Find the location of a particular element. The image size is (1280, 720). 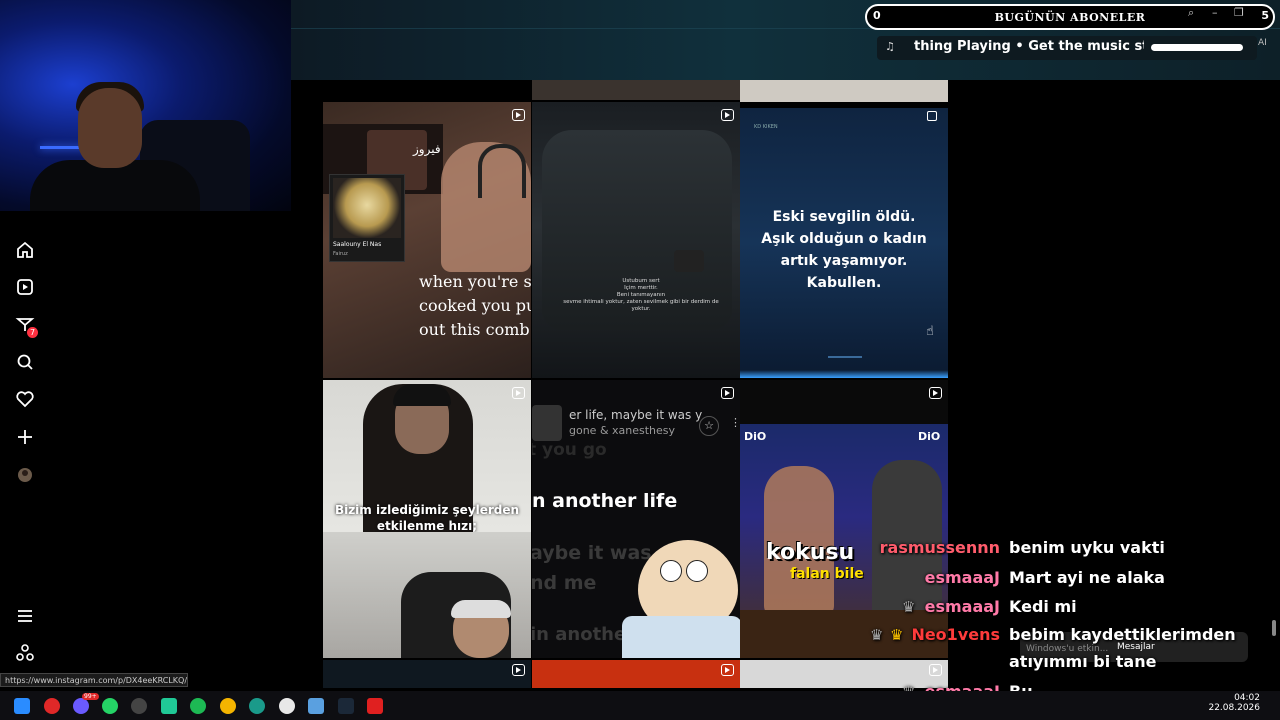

chat-username: rasmussennn is located at coordinates (939, 547).